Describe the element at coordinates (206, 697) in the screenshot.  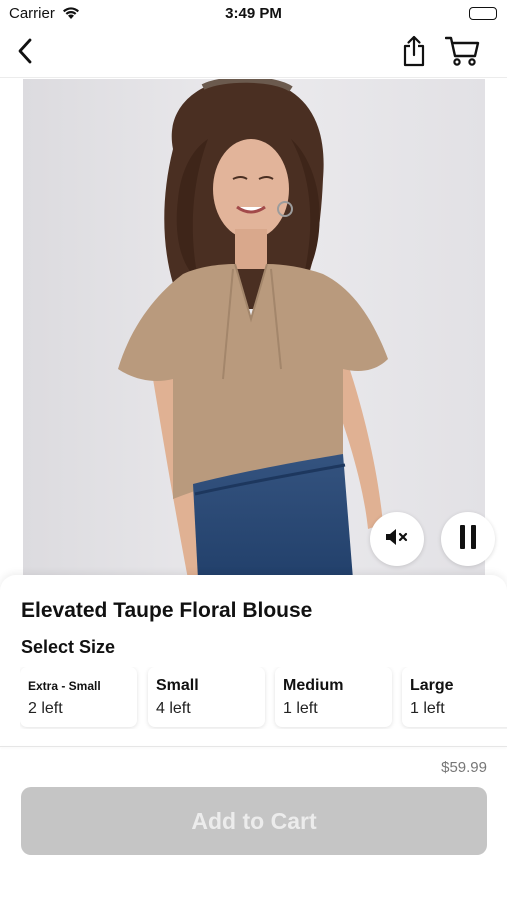
I see `size-option-small: Small 4 left` at that location.